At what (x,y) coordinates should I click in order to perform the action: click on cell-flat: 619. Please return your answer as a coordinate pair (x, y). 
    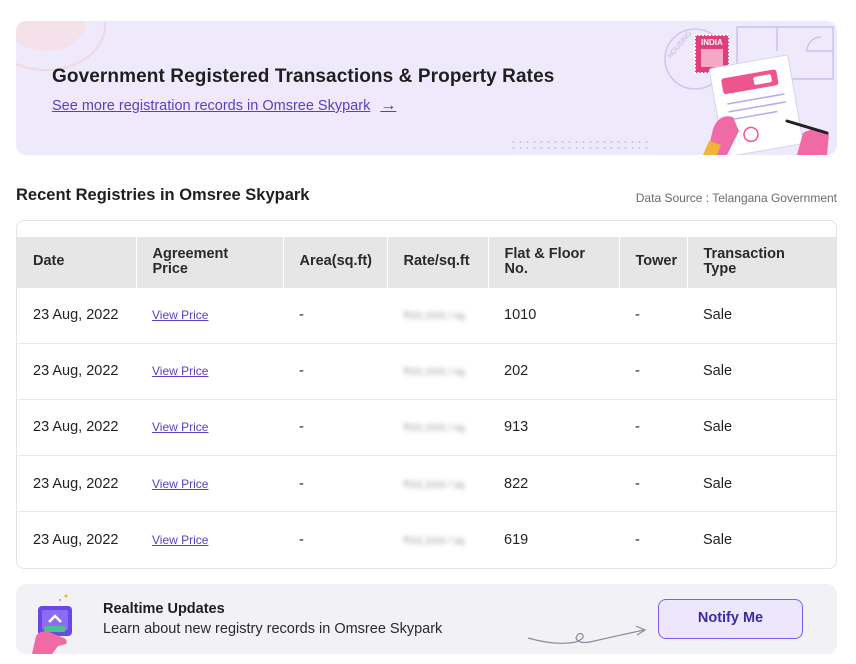
    Looking at the image, I should click on (516, 540).